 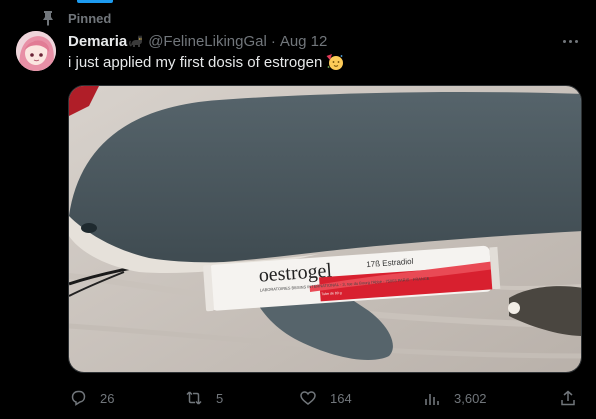 I want to click on avatar, so click(x=36, y=51).